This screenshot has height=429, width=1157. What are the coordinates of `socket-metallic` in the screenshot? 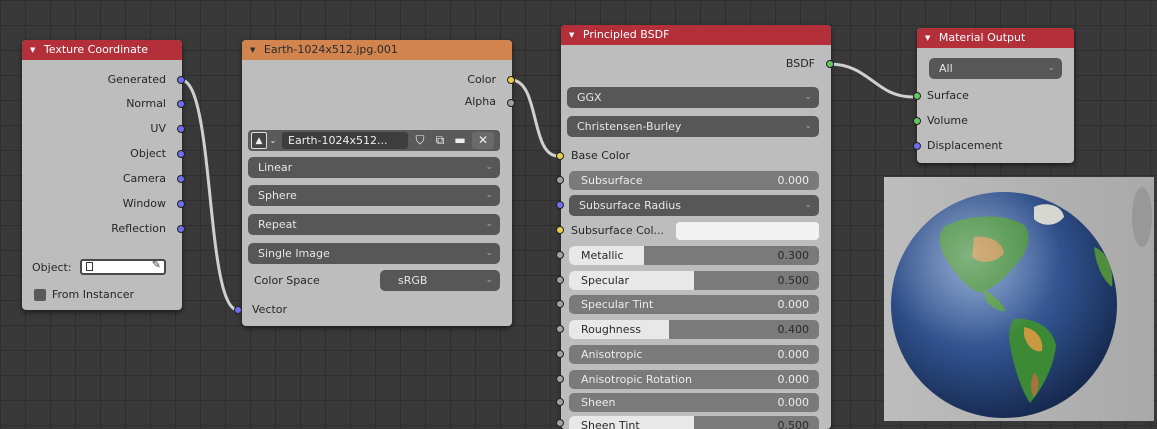 It's located at (560, 255).